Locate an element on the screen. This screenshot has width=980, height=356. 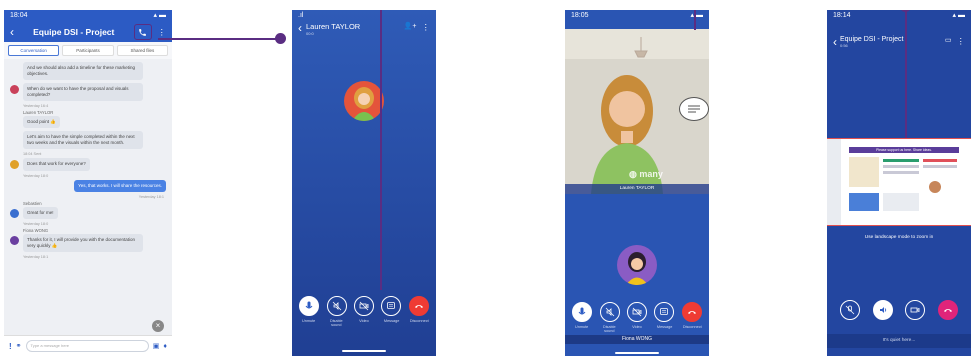
call-controls is located at coordinates (637, 312).